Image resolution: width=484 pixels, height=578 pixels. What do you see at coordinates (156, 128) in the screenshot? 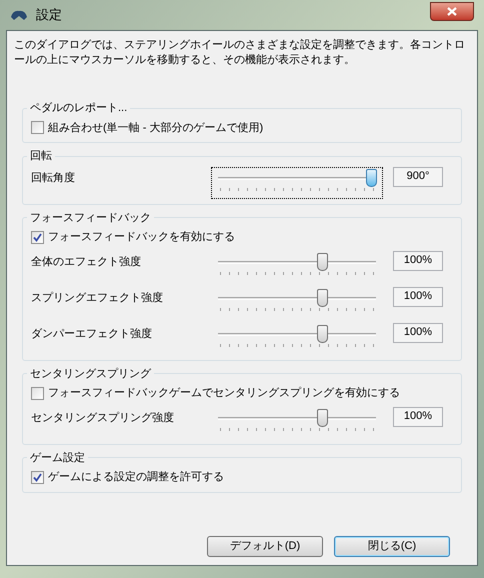
I see `checkbox-label: 組み合わせ(単一軸 - 大部分のゲームで使用)` at bounding box center [156, 128].